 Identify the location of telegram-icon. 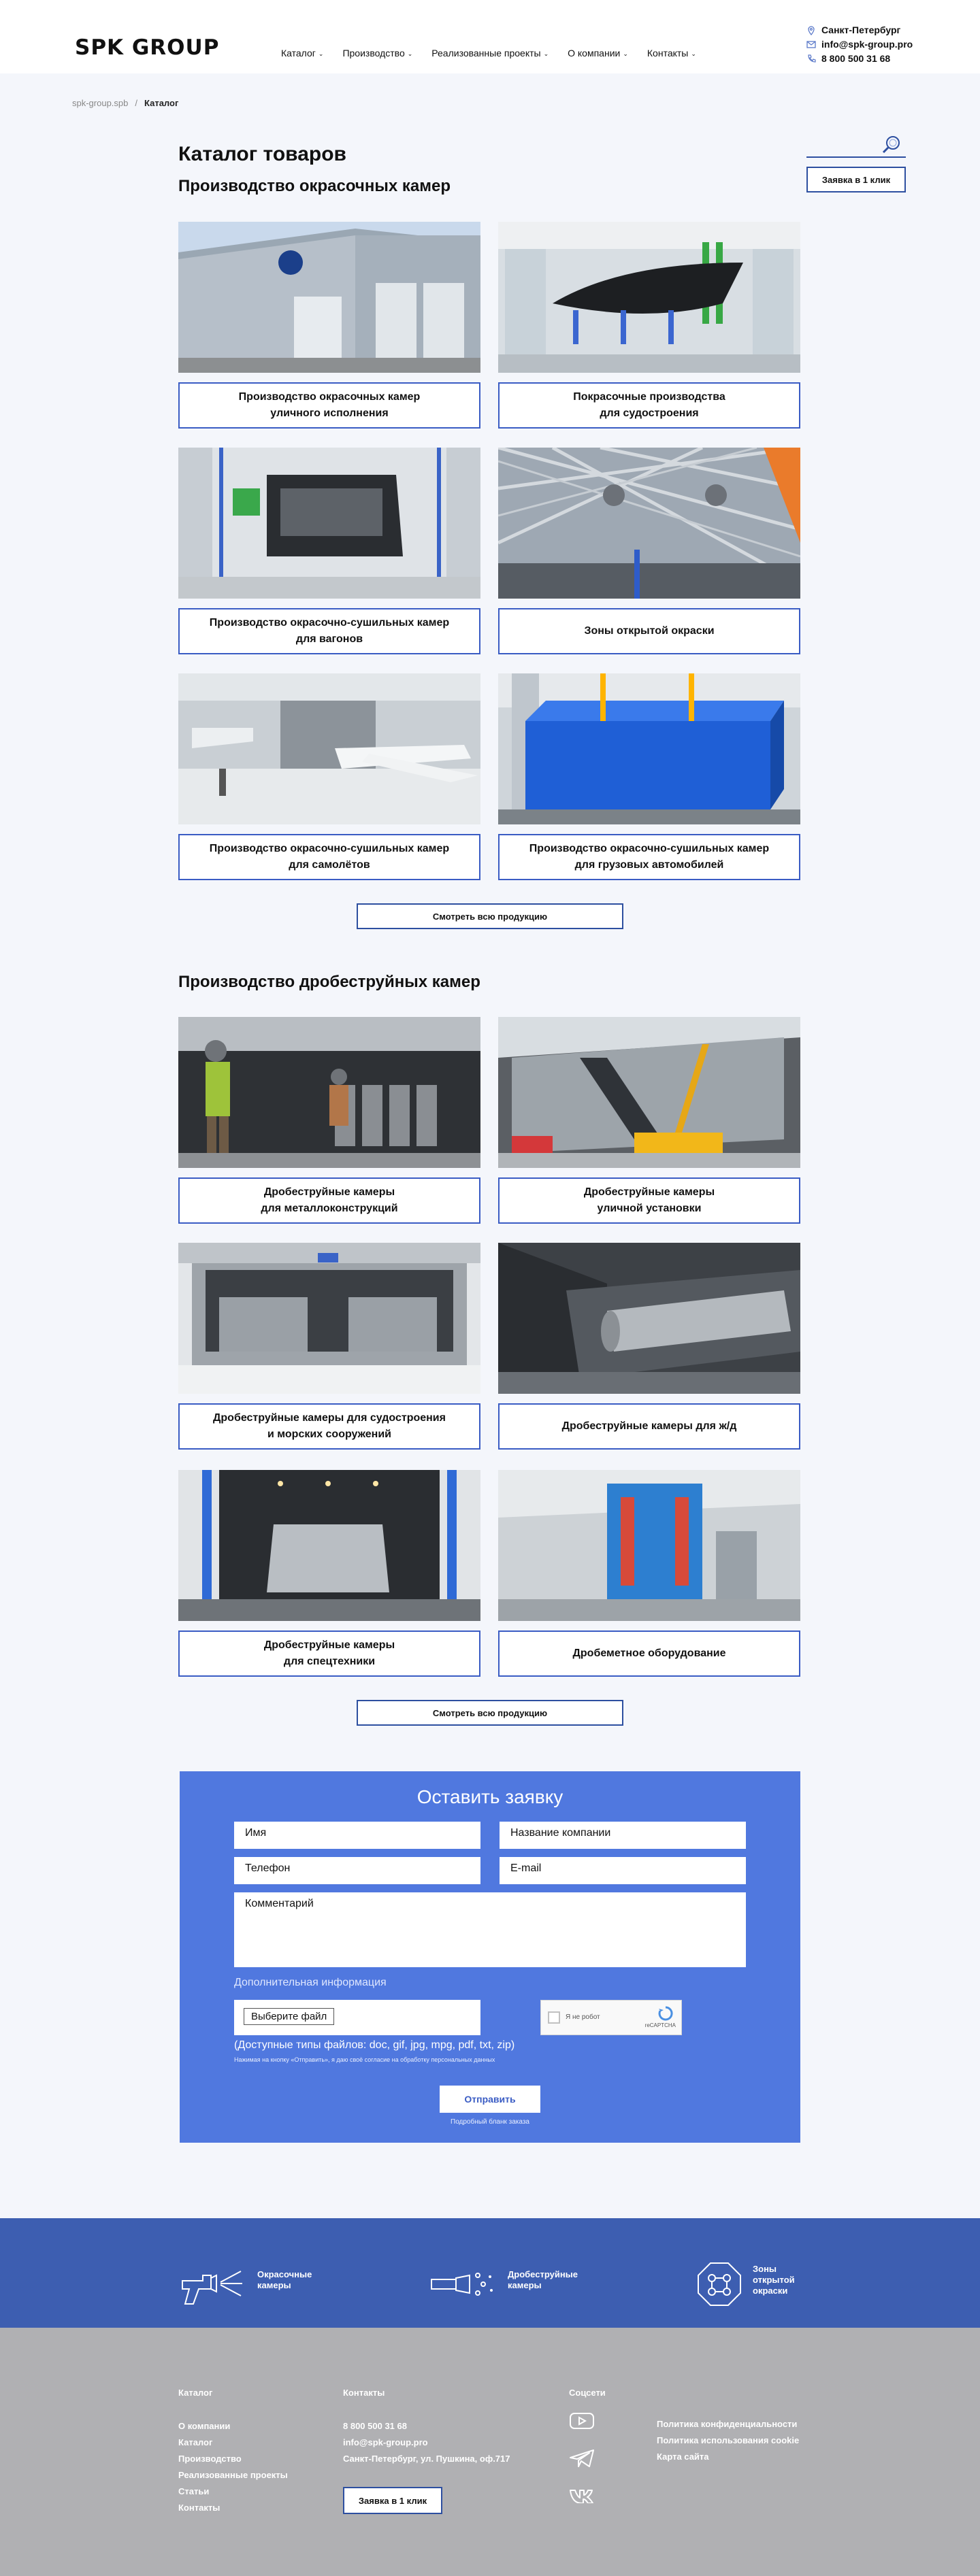
(582, 2460).